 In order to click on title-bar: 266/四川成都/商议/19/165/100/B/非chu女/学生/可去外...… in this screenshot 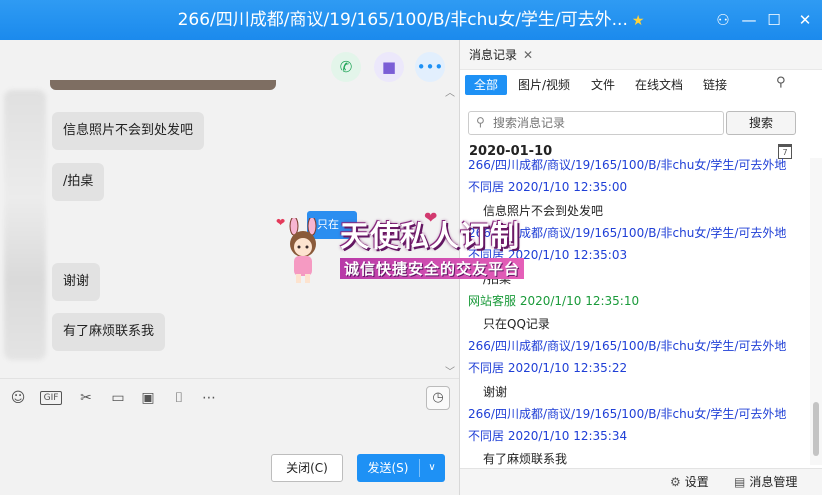, I will do `click(411, 20)`.